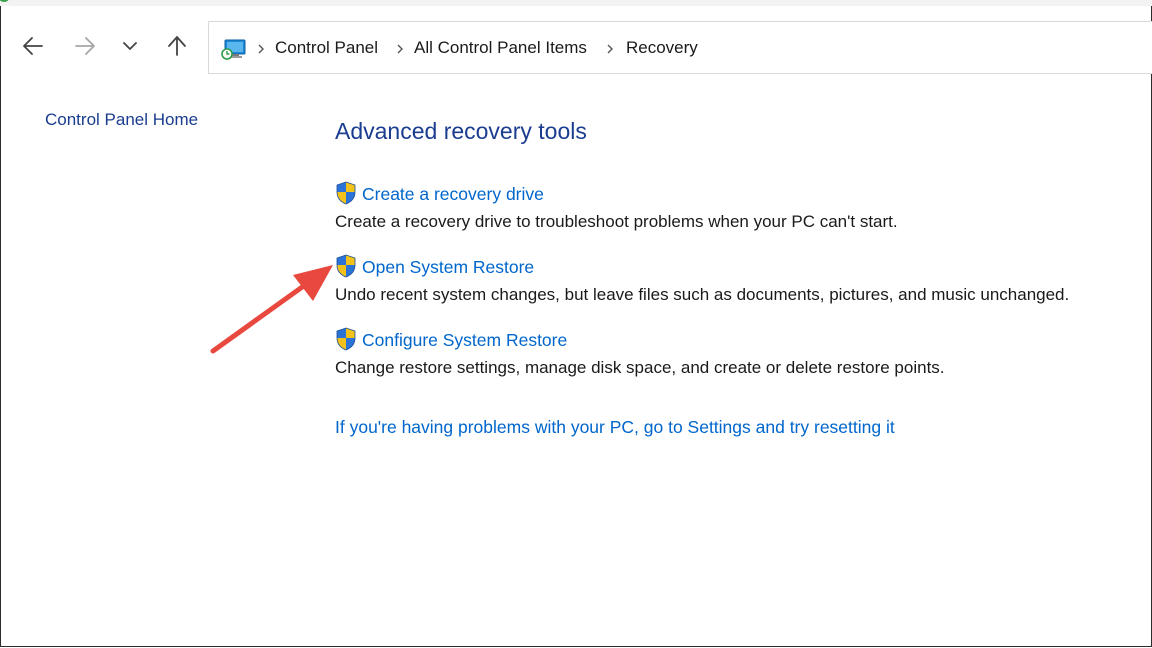 Image resolution: width=1152 pixels, height=648 pixels. I want to click on recent-locations-button, so click(130, 46).